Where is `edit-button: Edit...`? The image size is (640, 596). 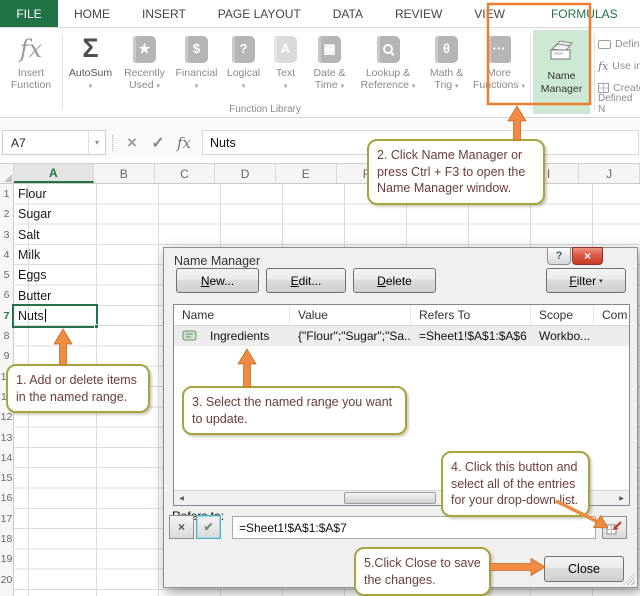 edit-button: Edit... is located at coordinates (306, 280).